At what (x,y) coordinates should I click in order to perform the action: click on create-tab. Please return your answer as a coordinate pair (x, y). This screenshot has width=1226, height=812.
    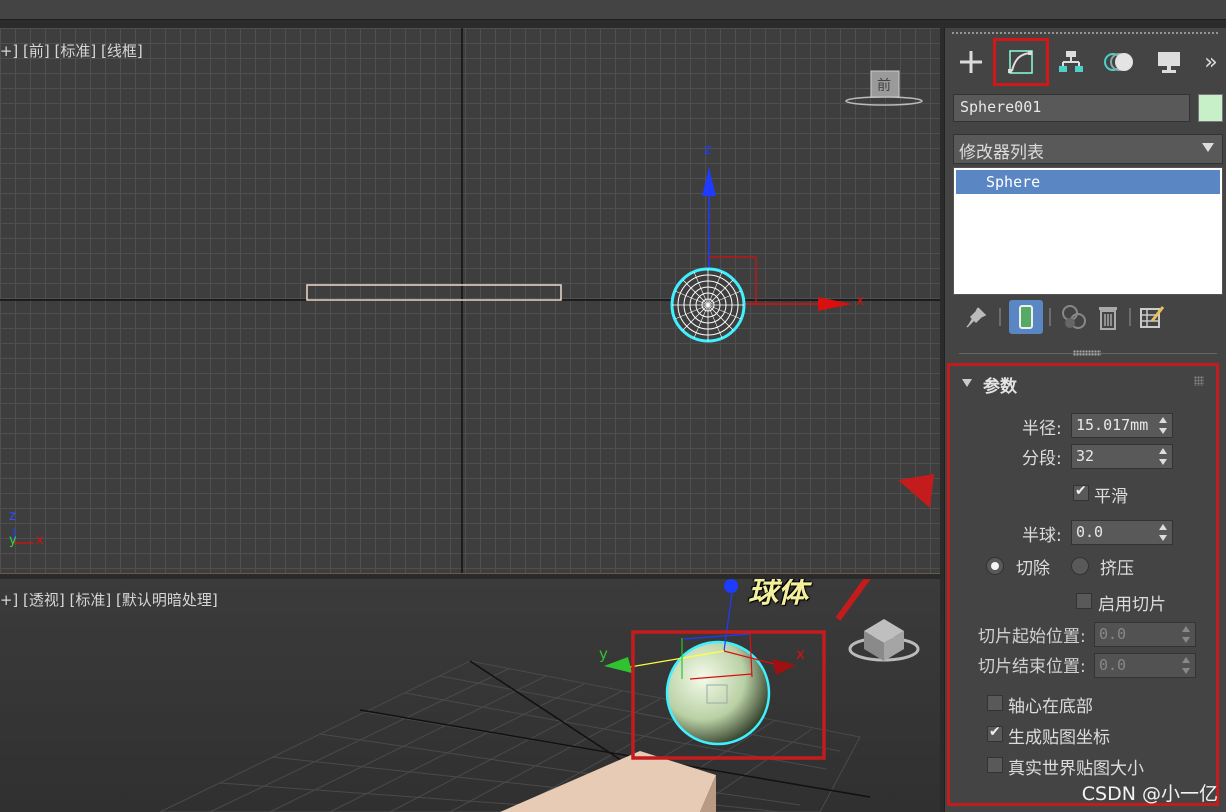
    Looking at the image, I should click on (971, 62).